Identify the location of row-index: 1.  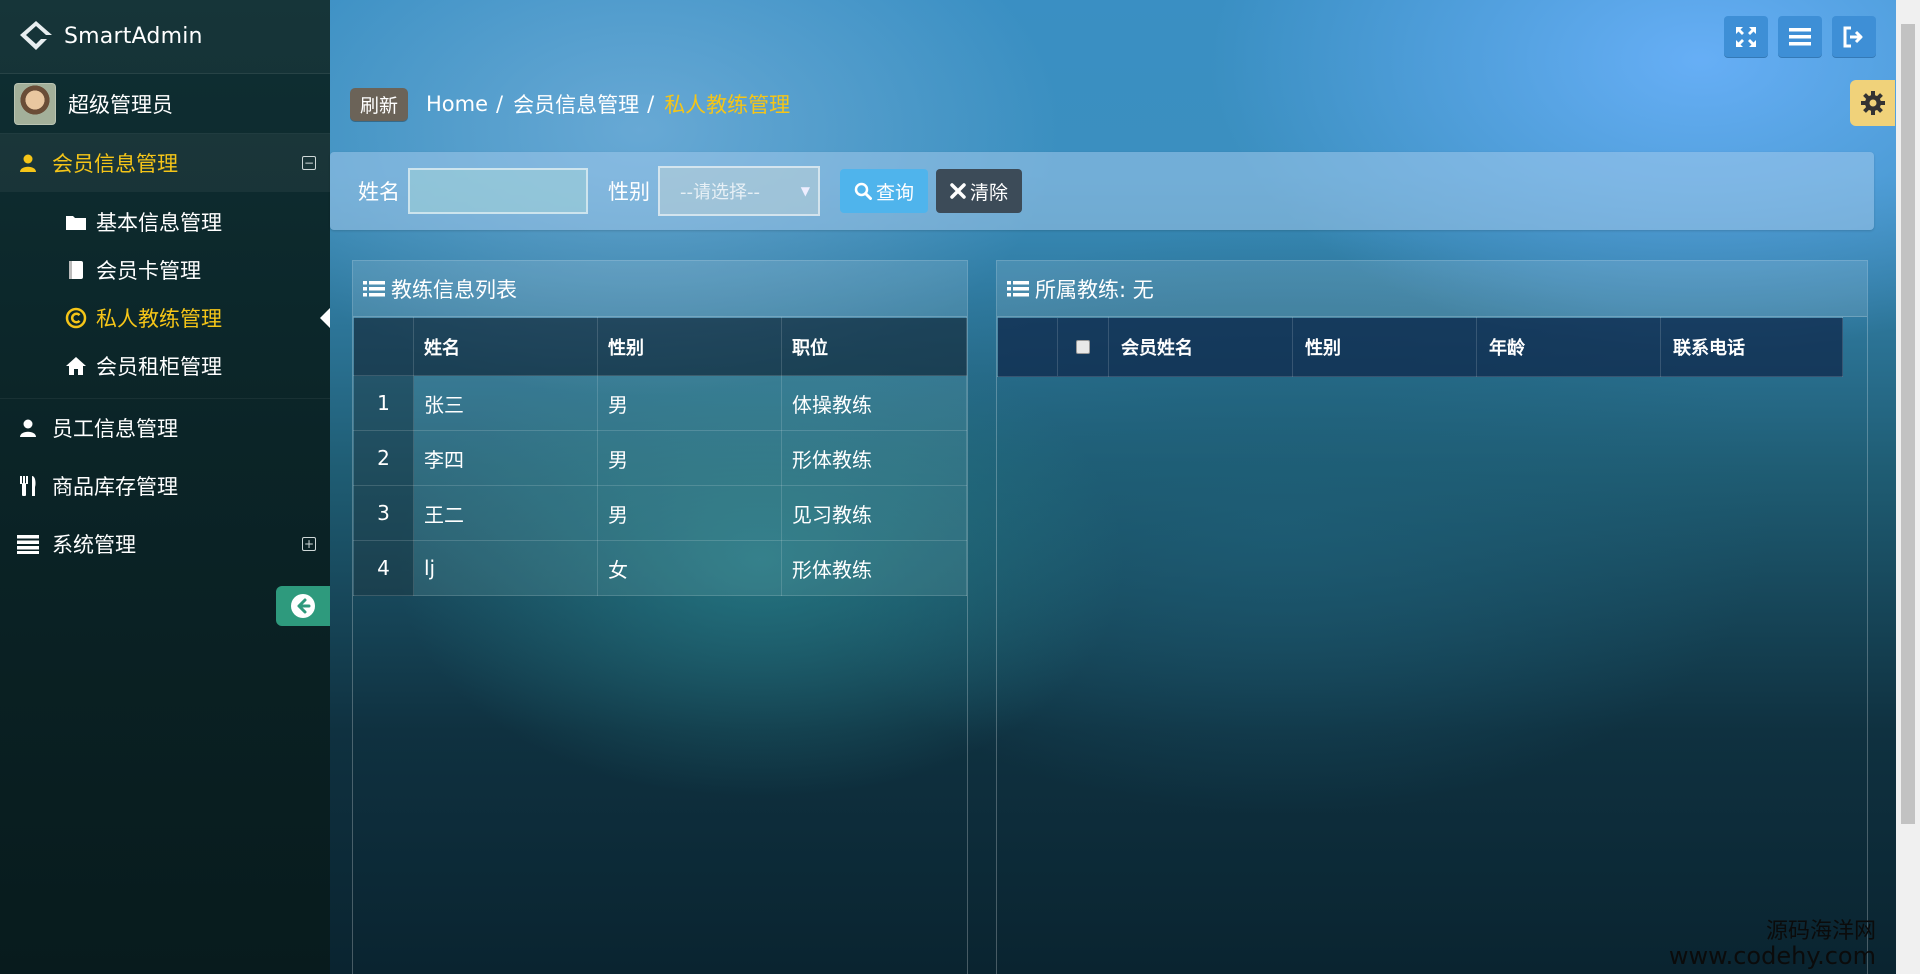
(383, 403).